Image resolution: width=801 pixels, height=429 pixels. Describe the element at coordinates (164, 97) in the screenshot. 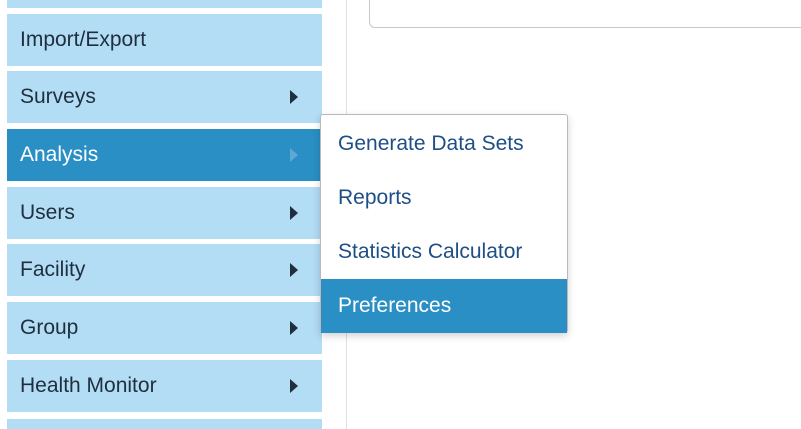

I see `sidebar-item-surveys: Surveys` at that location.